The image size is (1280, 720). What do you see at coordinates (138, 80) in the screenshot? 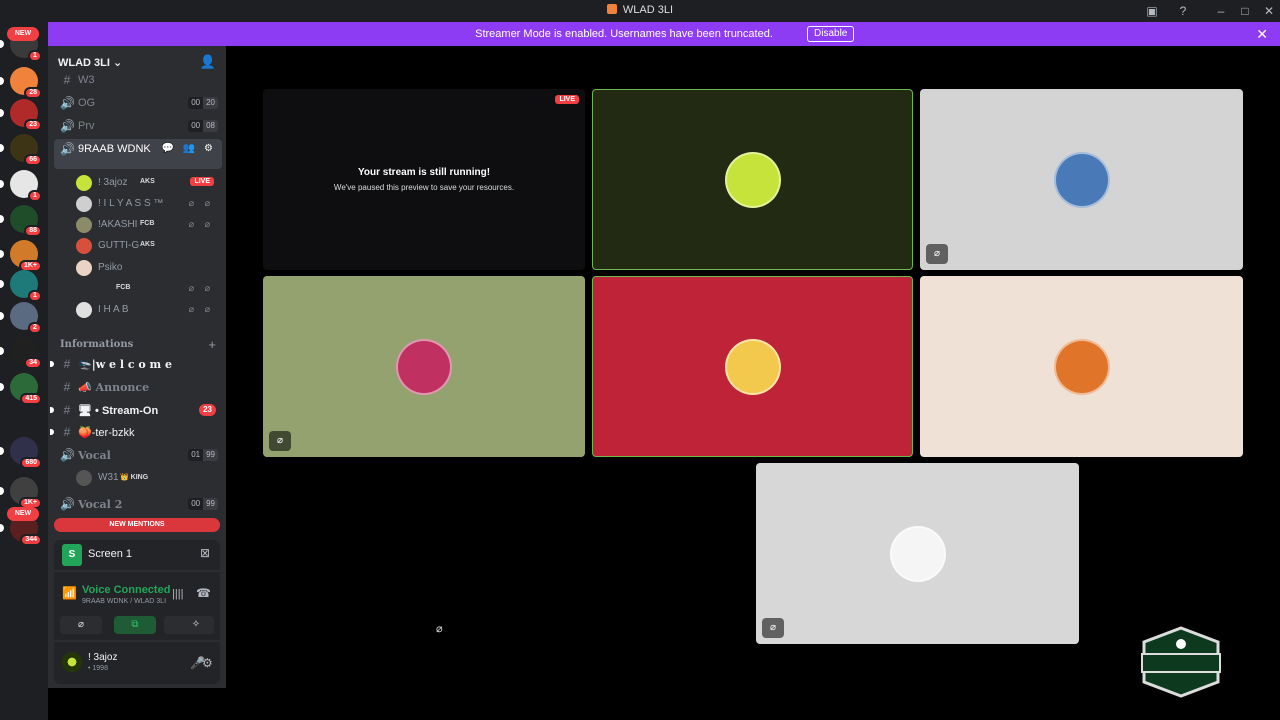
I see `channel-w3: # W3` at bounding box center [138, 80].